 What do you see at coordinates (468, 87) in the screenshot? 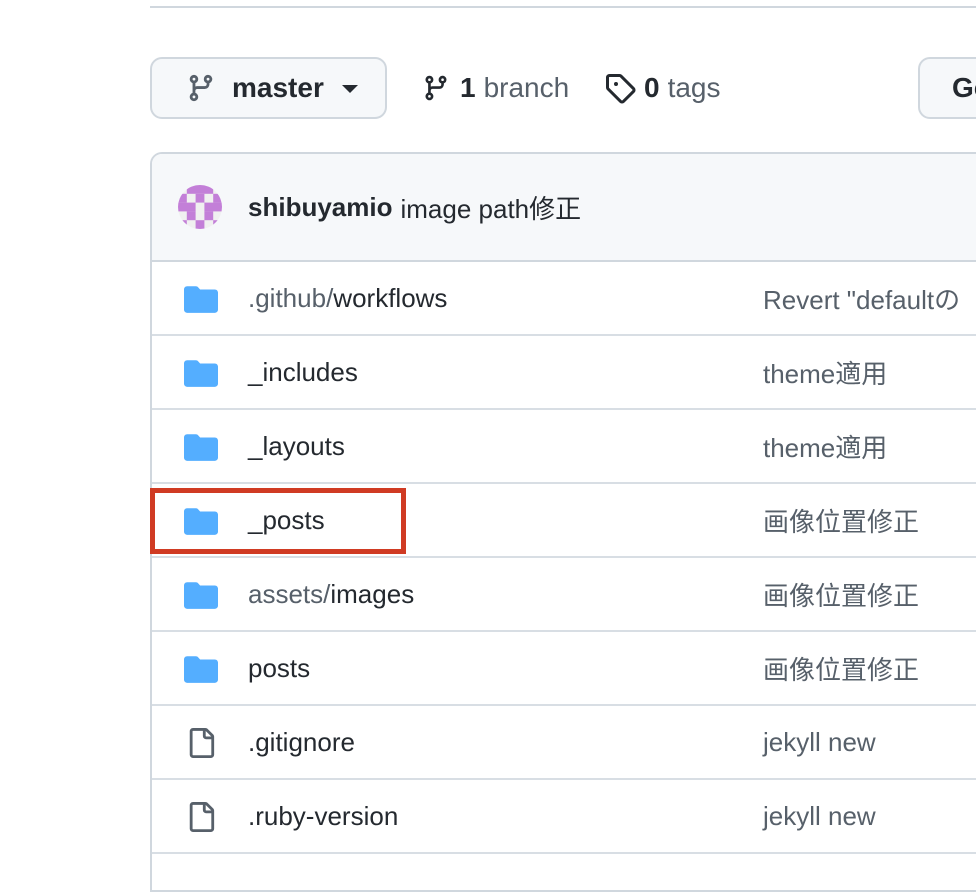
I see `branch-count: 1` at bounding box center [468, 87].